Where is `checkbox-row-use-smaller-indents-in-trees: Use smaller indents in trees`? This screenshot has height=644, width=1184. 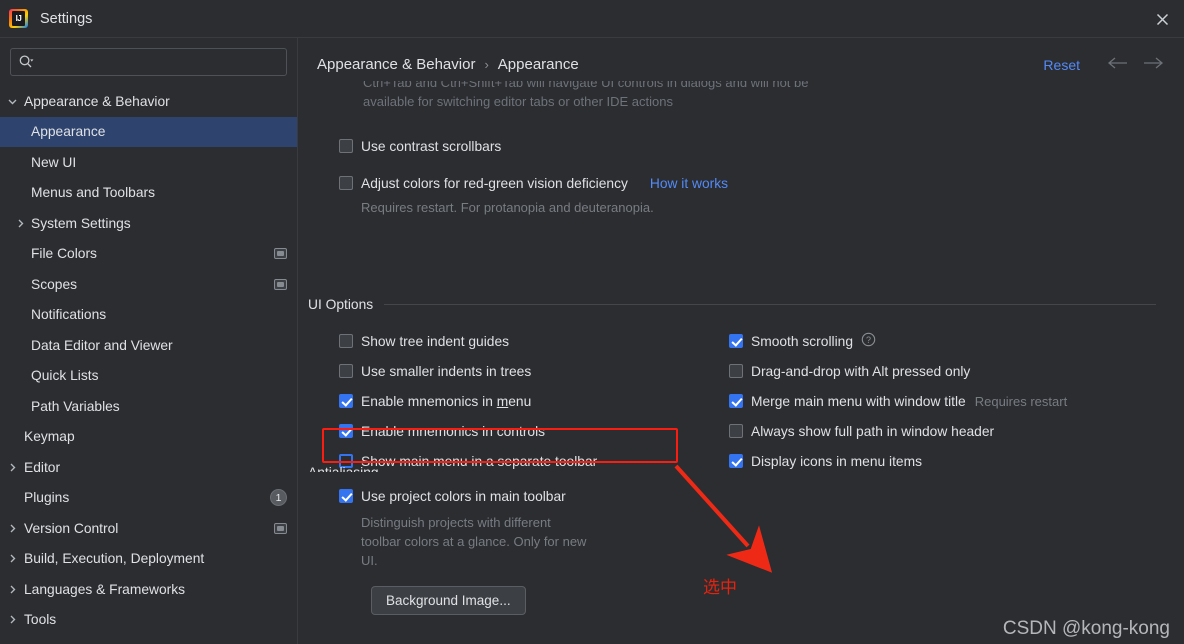 checkbox-row-use-smaller-indents-in-trees: Use smaller indents in trees is located at coordinates (468, 371).